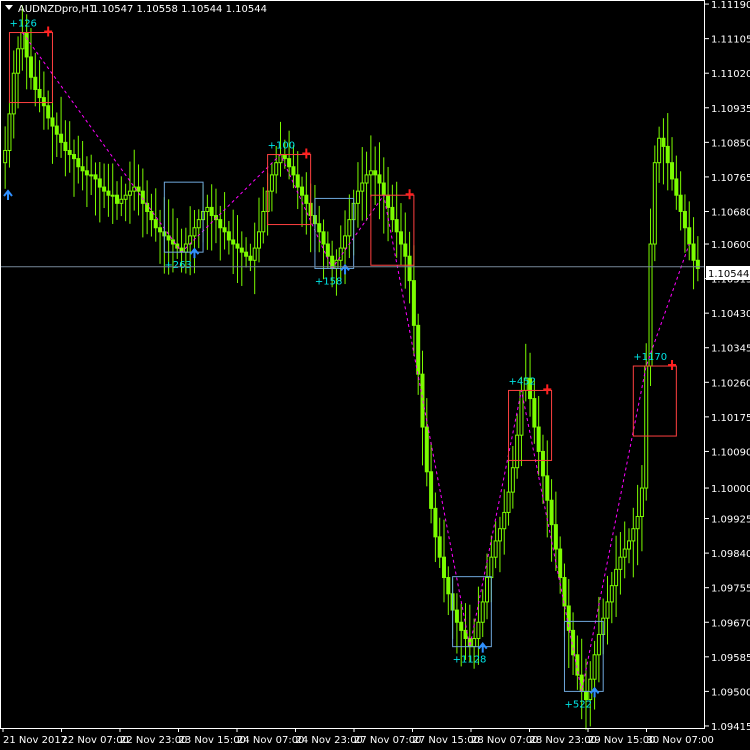  Describe the element at coordinates (9, 7) in the screenshot. I see `dropdown-triangle-icon` at that location.